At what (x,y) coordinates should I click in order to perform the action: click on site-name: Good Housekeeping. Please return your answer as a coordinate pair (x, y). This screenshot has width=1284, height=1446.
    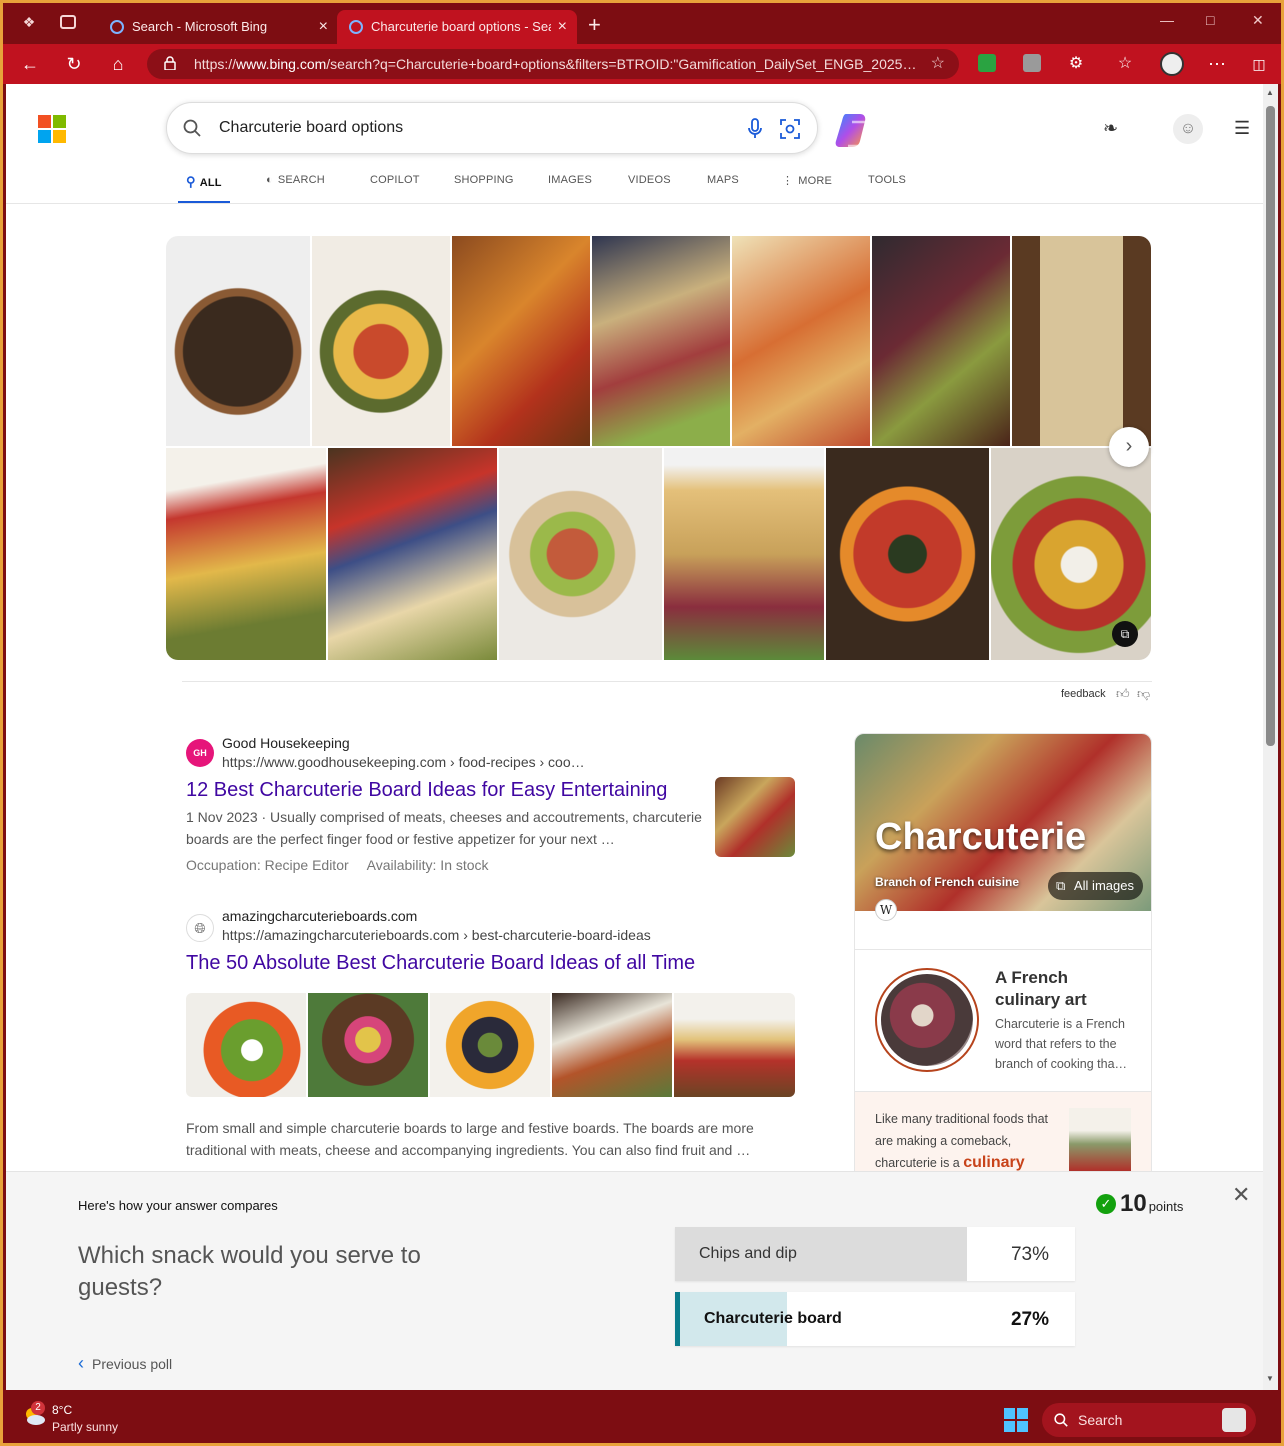
    Looking at the image, I should click on (286, 743).